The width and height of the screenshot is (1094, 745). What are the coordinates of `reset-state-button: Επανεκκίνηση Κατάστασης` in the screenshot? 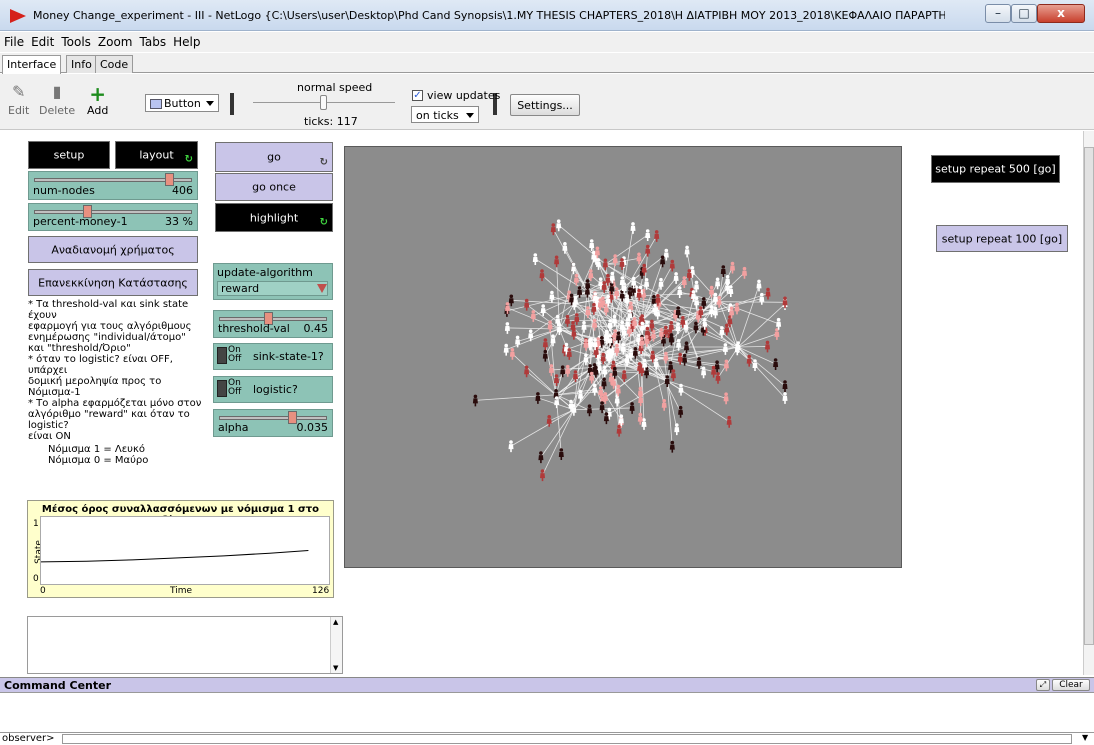 It's located at (113, 282).